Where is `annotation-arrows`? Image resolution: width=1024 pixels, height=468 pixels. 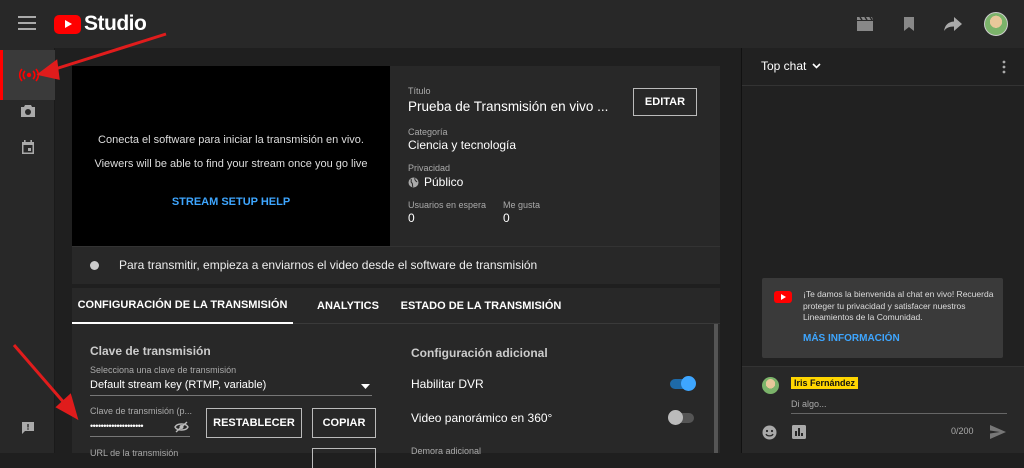 annotation-arrows is located at coordinates (89, 226).